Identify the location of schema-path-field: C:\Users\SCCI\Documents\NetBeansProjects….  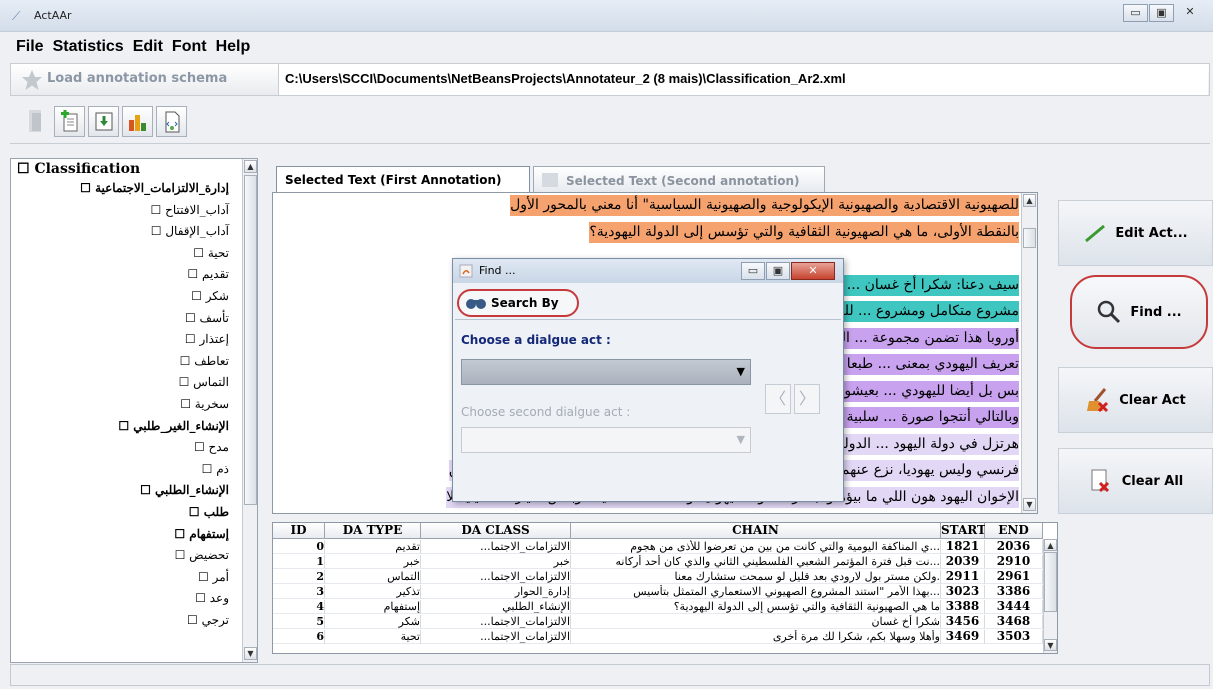
(743, 79).